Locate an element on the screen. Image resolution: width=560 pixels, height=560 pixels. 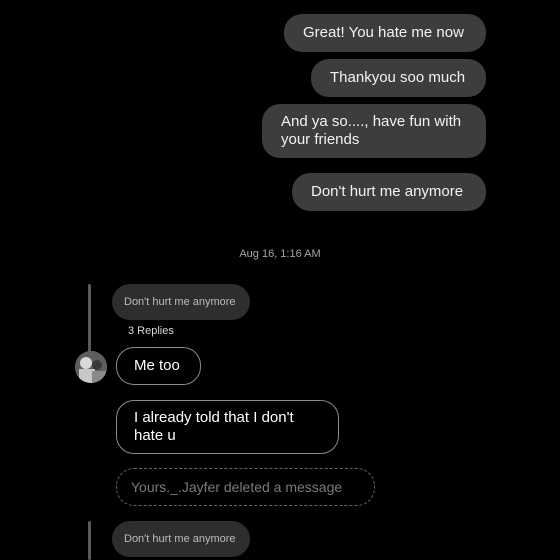
outgoing-message: Great! You hate me now is located at coordinates (385, 33).